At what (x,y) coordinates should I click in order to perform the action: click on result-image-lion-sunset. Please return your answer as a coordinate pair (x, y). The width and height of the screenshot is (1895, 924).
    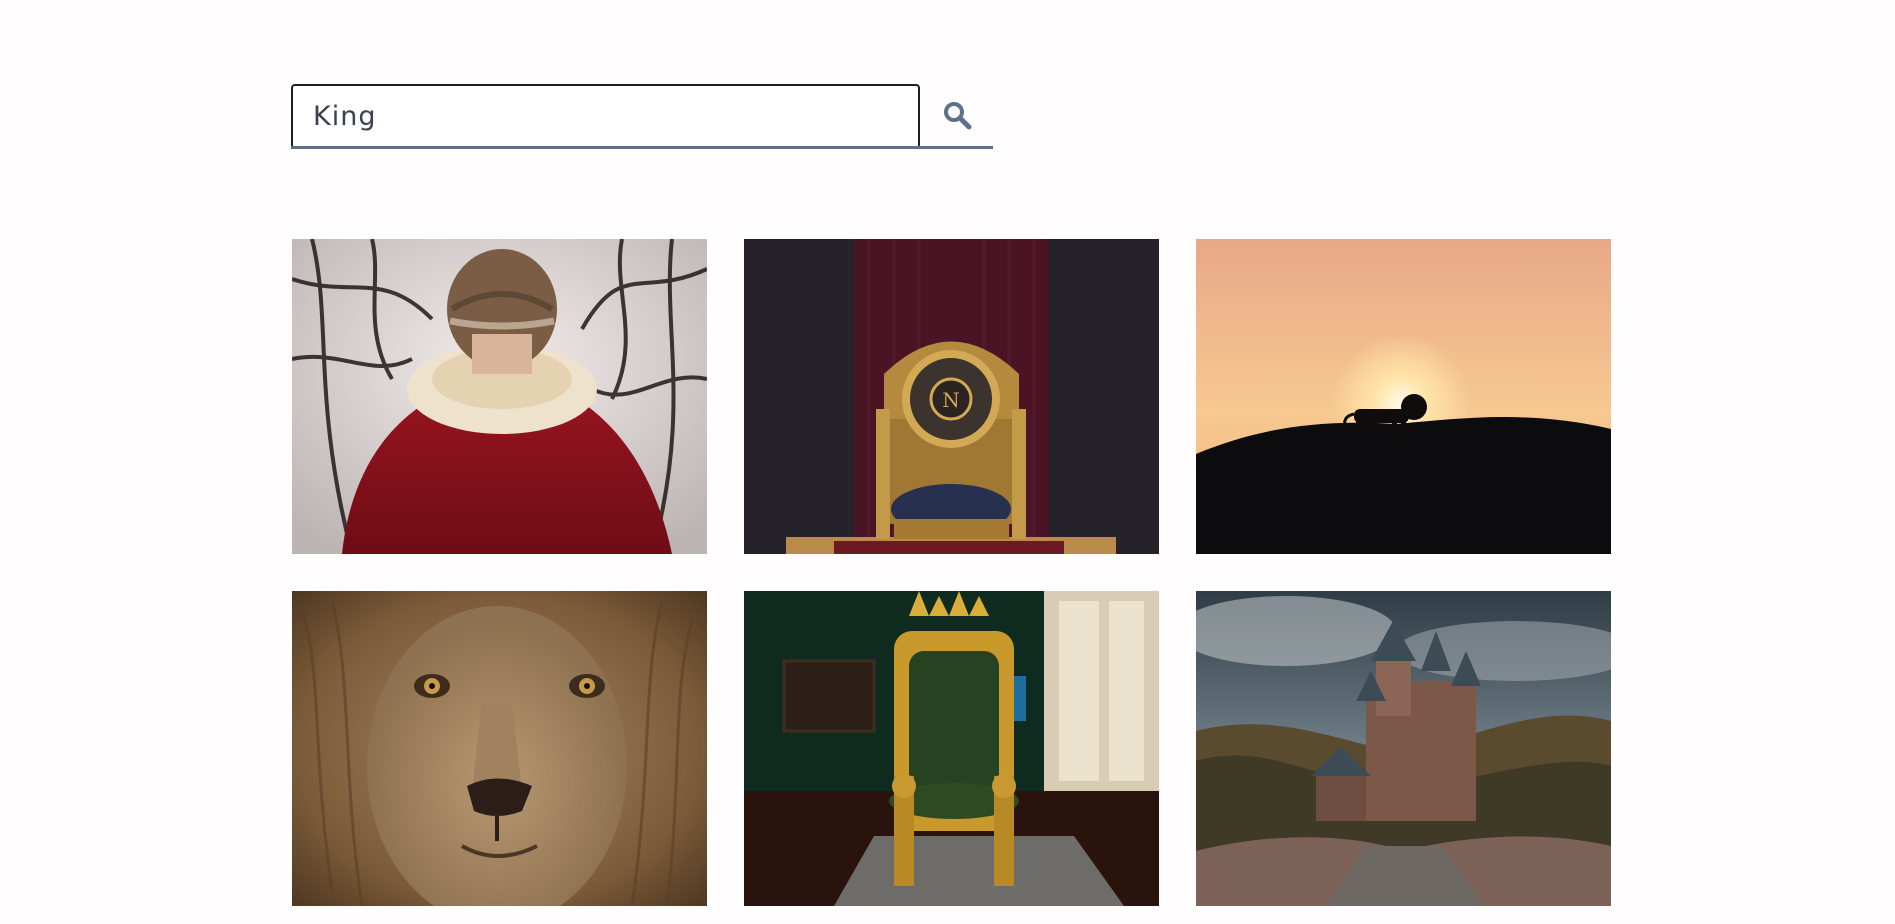
    Looking at the image, I should click on (1403, 396).